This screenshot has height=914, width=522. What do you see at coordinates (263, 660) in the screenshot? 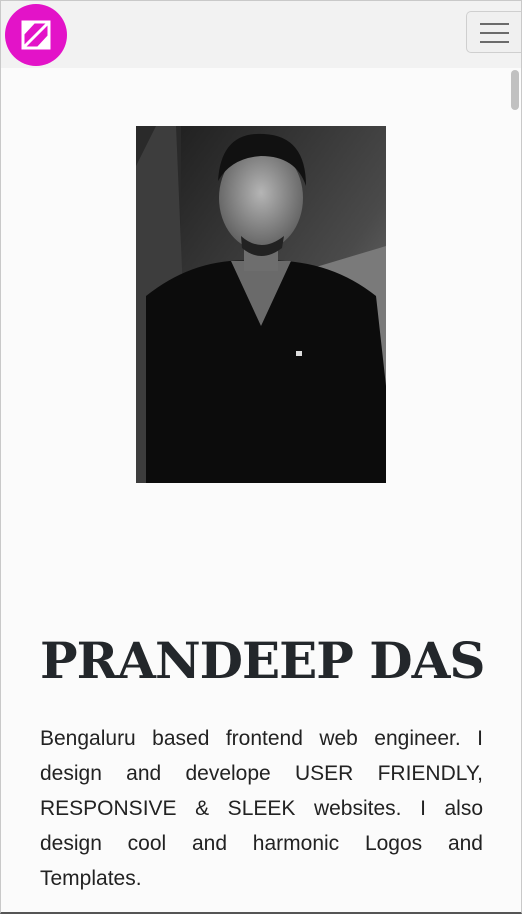
I see `profile-name: PRANDEEP DAS` at bounding box center [263, 660].